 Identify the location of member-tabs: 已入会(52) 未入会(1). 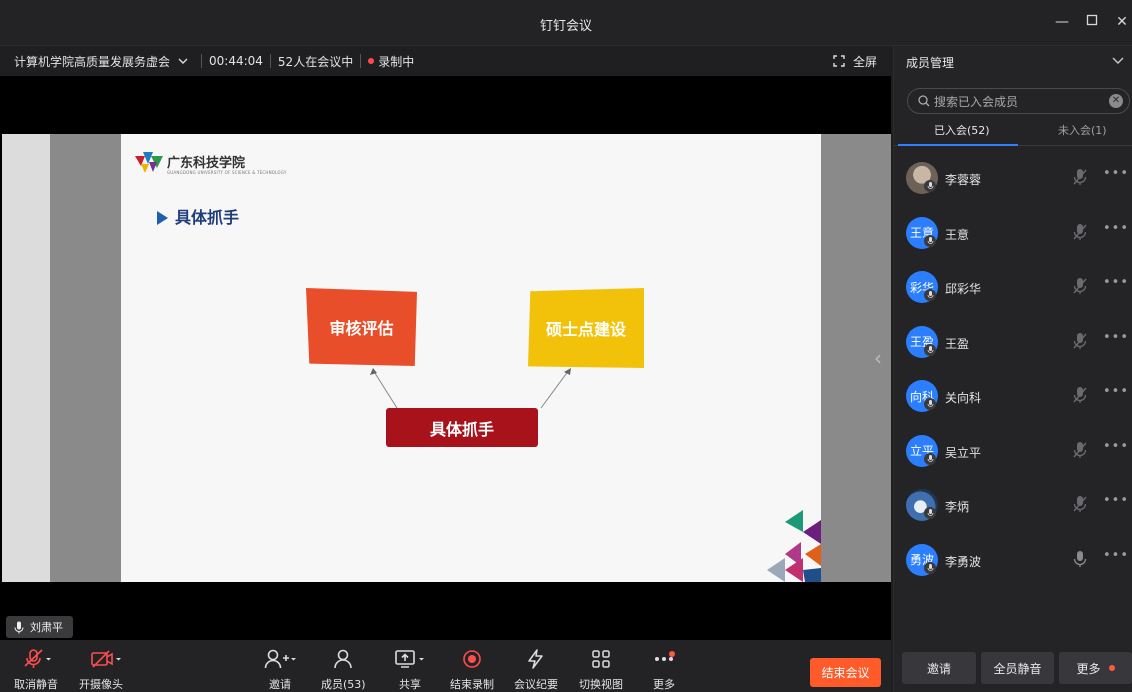
(1013, 133).